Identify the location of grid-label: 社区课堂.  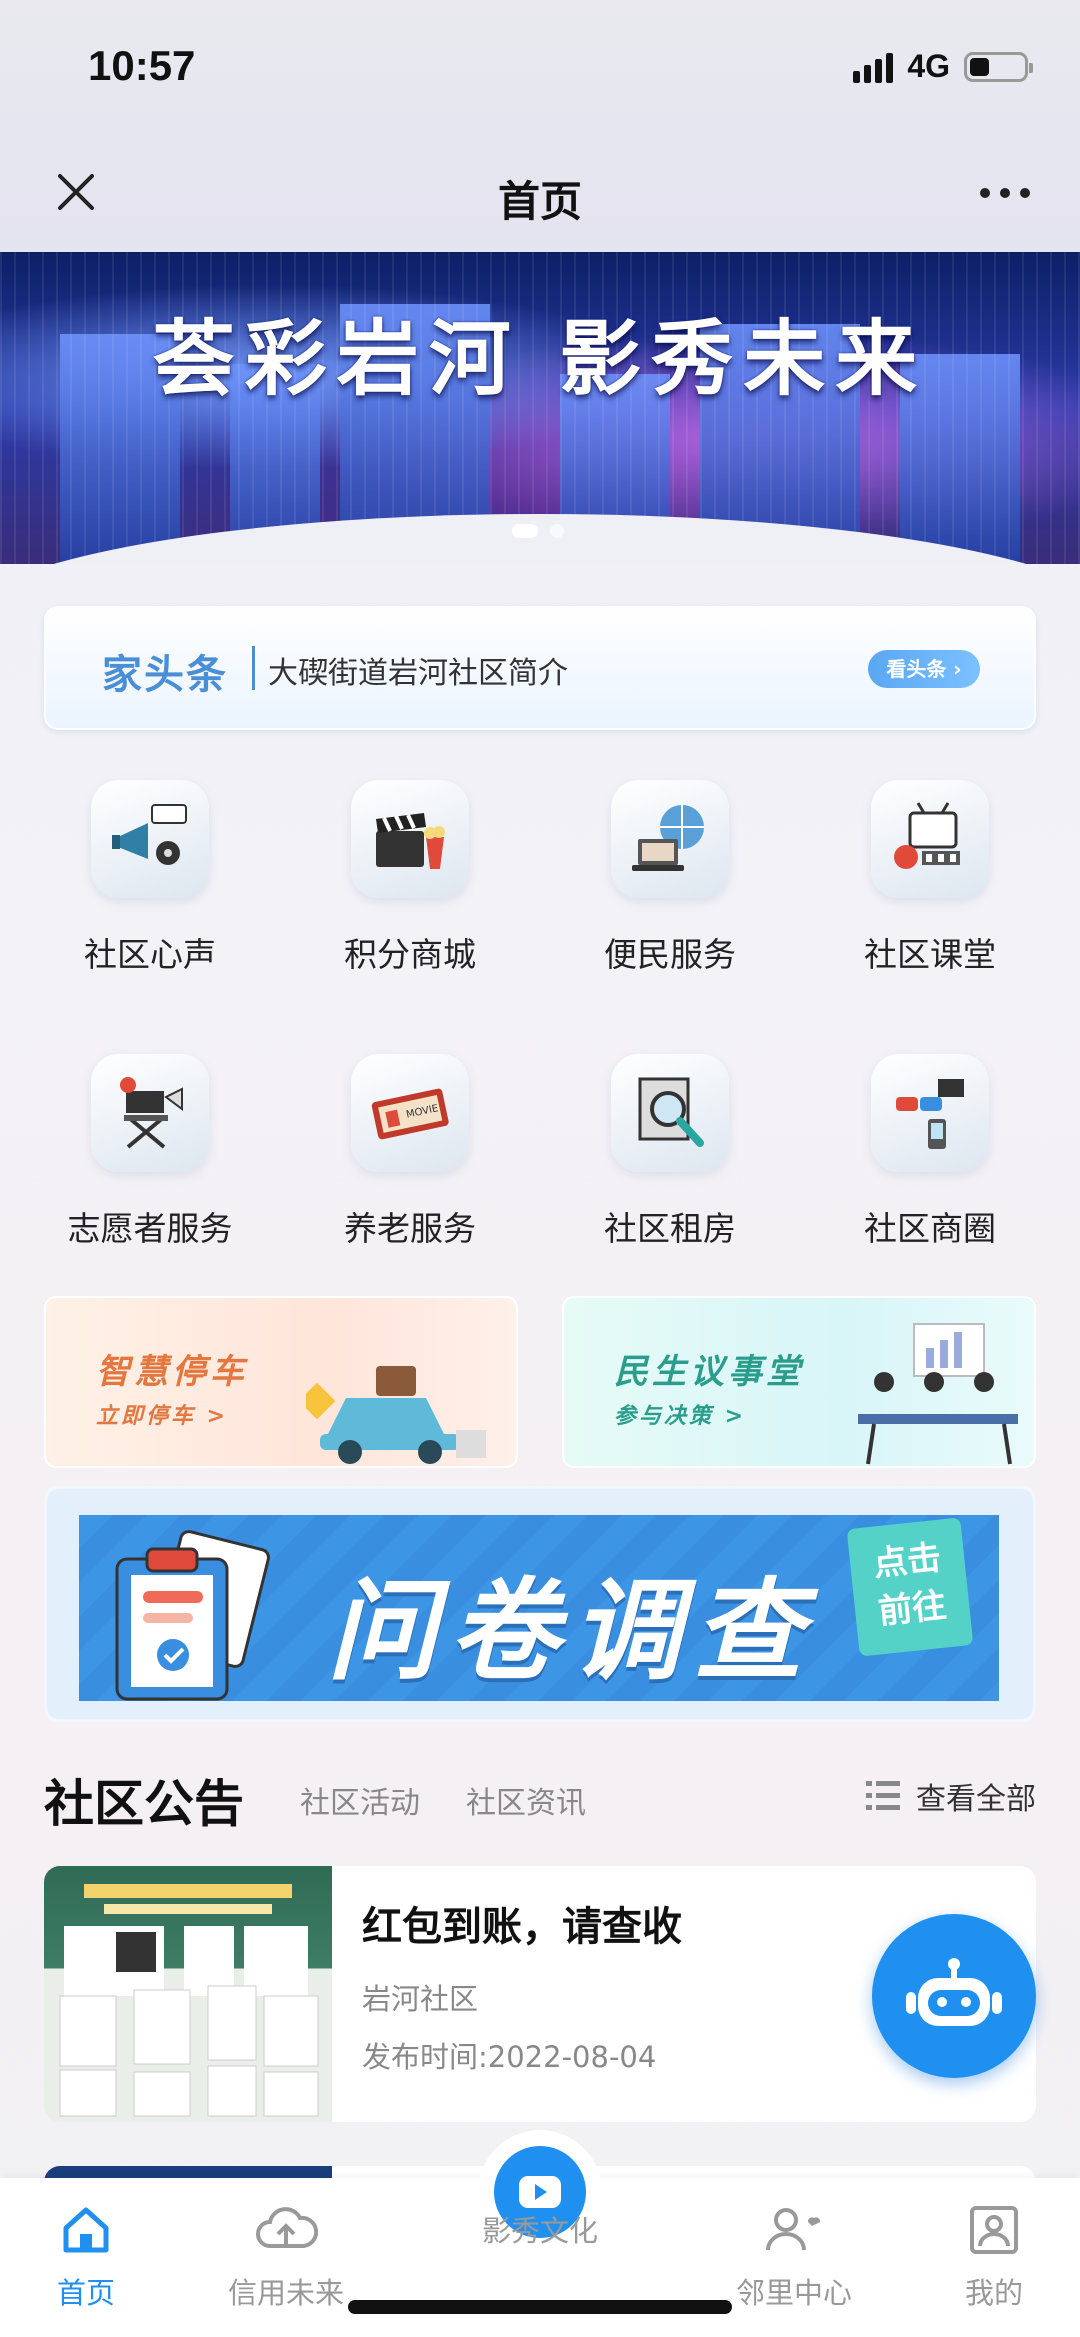
(930, 954).